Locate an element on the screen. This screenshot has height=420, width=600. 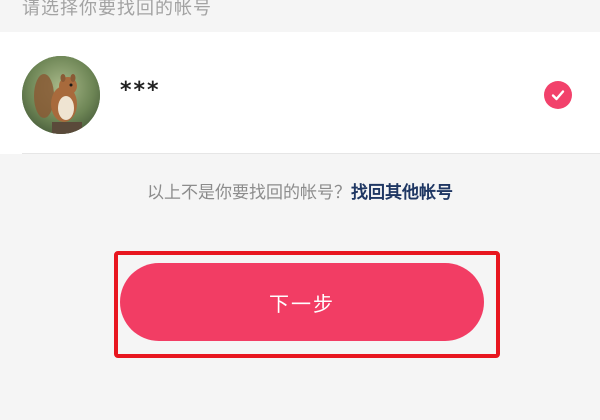
other-account-question: 以上不是你要找回的帐号？ is located at coordinates (249, 193).